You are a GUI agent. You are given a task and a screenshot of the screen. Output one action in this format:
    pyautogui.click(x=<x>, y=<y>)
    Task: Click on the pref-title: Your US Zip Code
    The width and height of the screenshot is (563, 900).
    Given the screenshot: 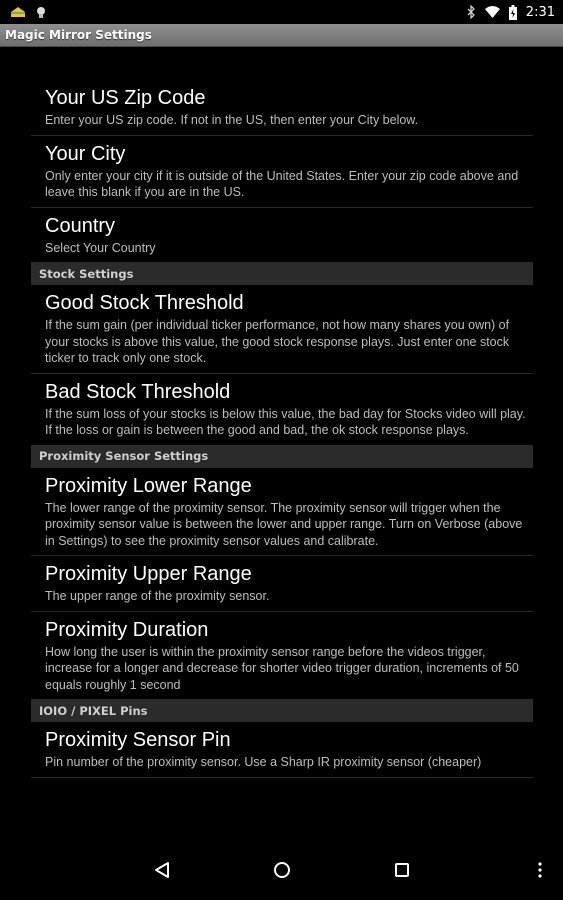 What is the action you would take?
    pyautogui.click(x=125, y=98)
    